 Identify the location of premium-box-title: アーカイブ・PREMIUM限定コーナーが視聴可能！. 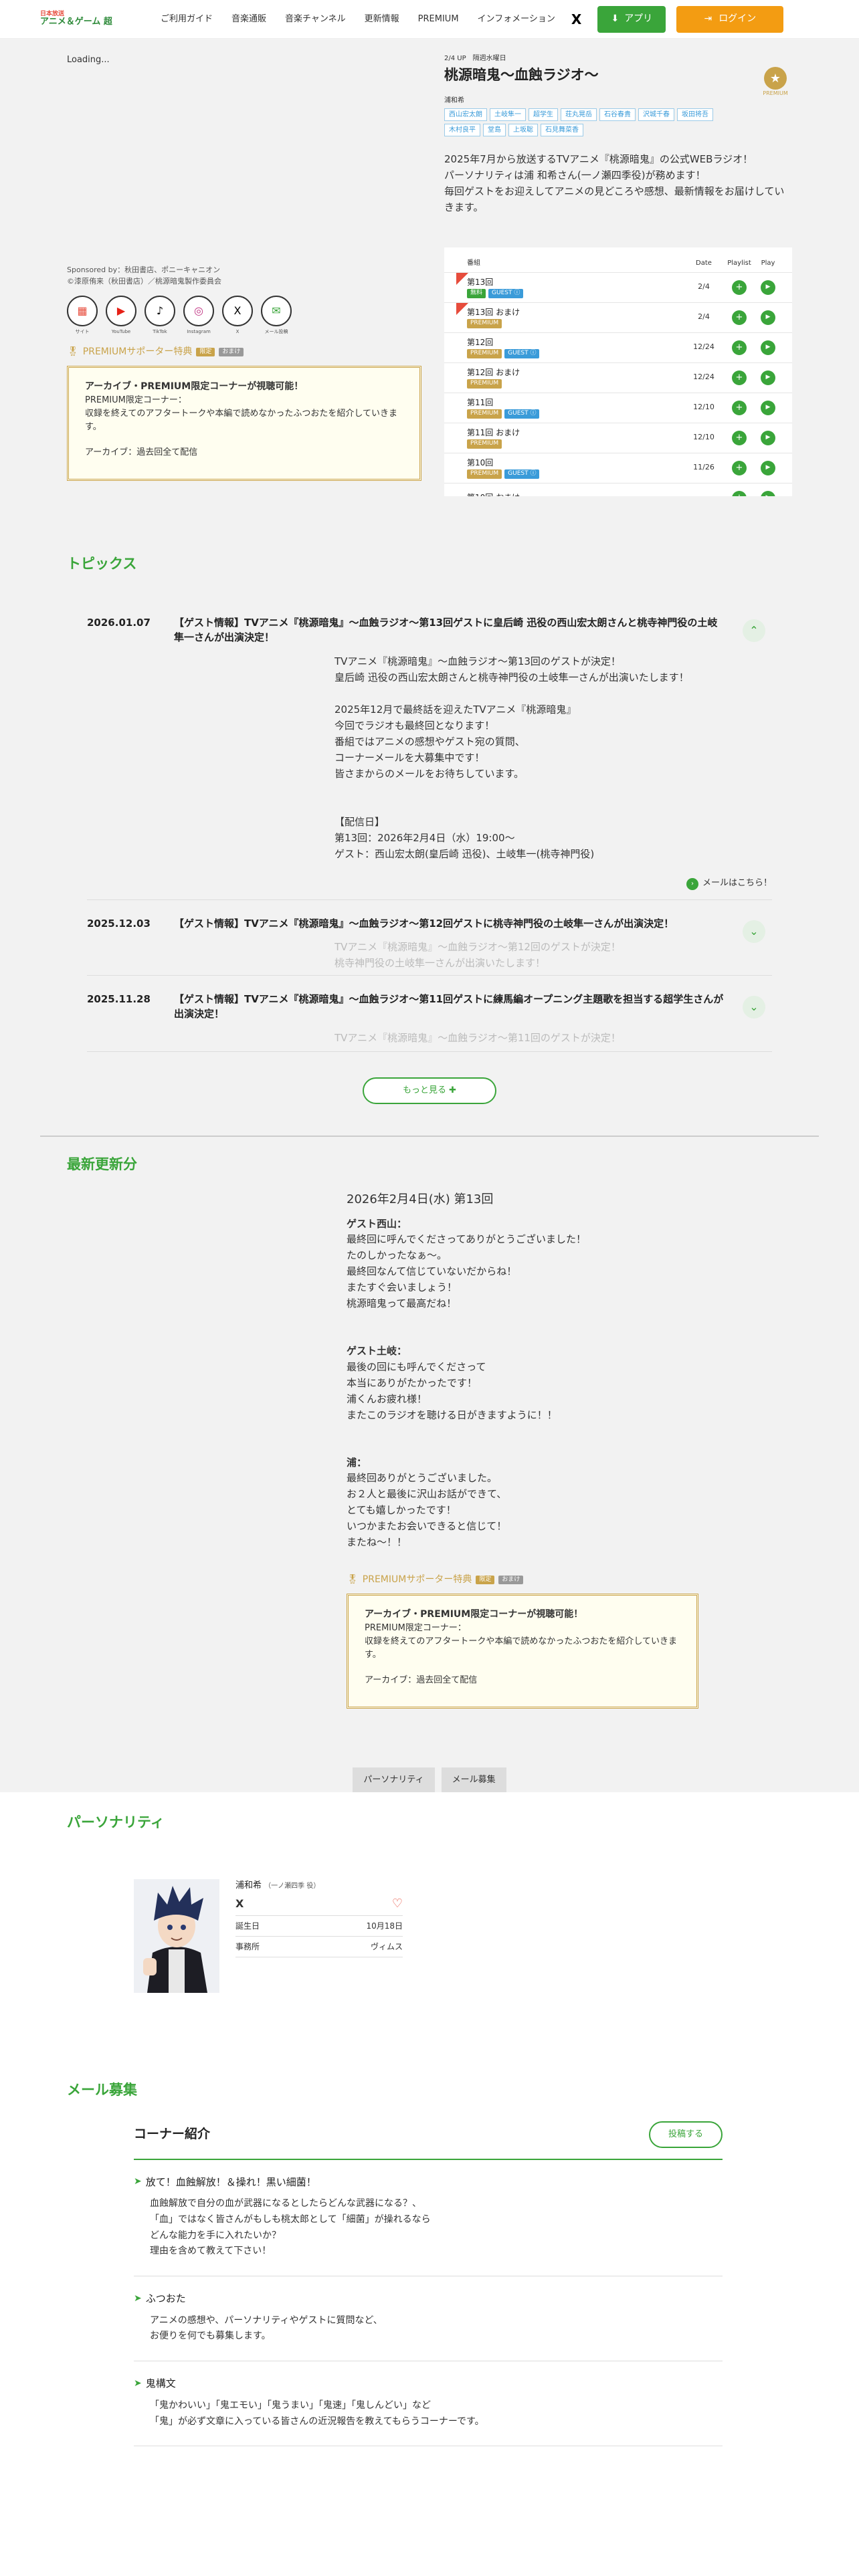
(474, 1614).